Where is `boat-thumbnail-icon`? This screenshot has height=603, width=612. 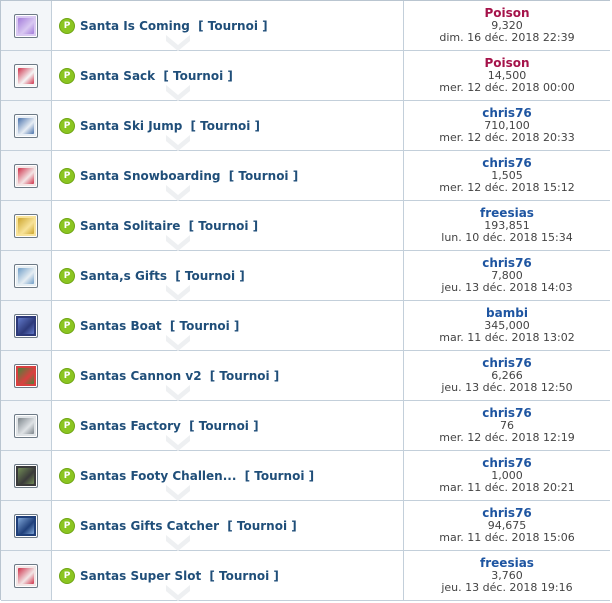
boat-thumbnail-icon is located at coordinates (26, 325).